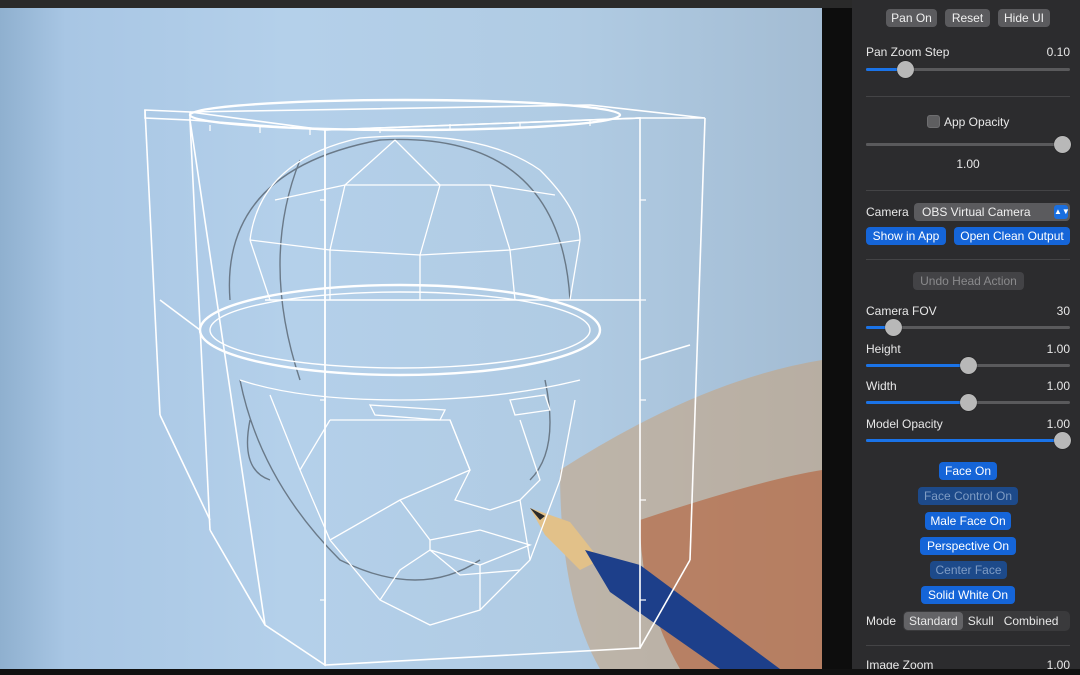 The height and width of the screenshot is (675, 1080). I want to click on undo-head-action-button: Undo Head Action, so click(968, 281).